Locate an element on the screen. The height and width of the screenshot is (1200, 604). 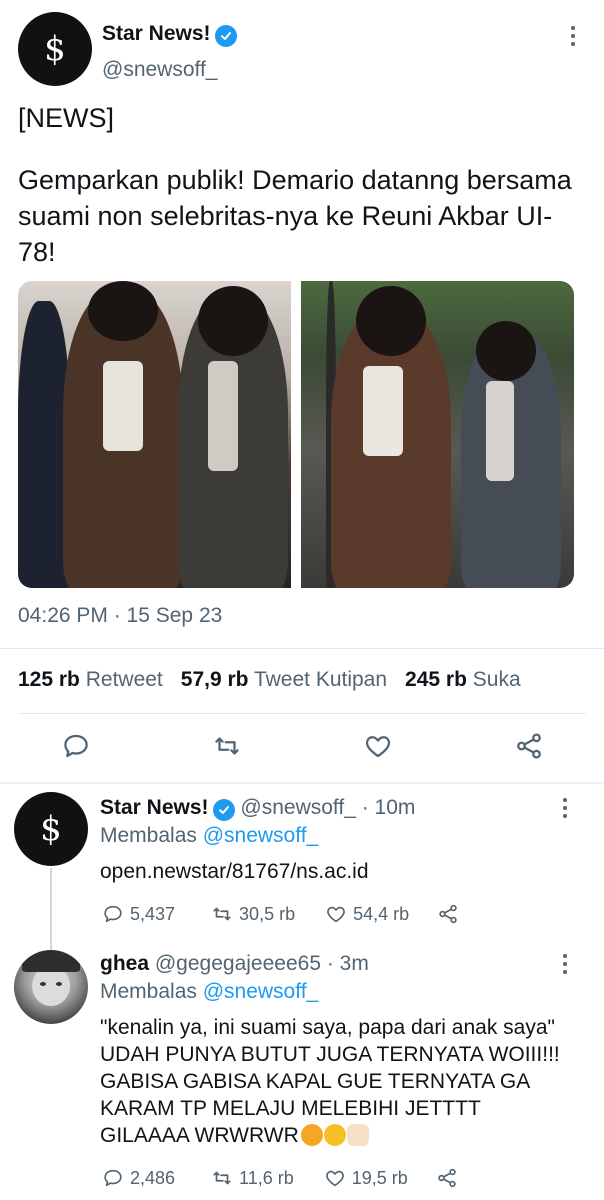
thread-connector is located at coordinates (51, 909).